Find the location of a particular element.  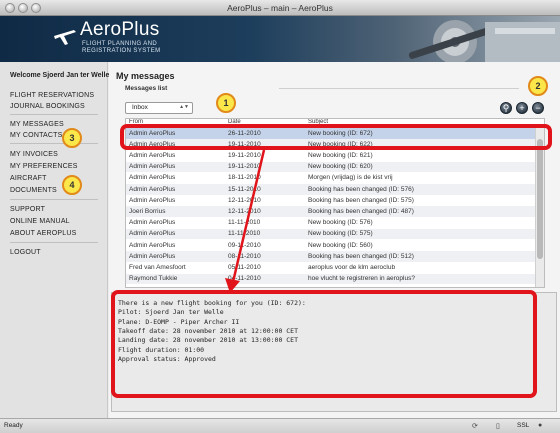

ssl-indicator: SSL is located at coordinates (523, 425).